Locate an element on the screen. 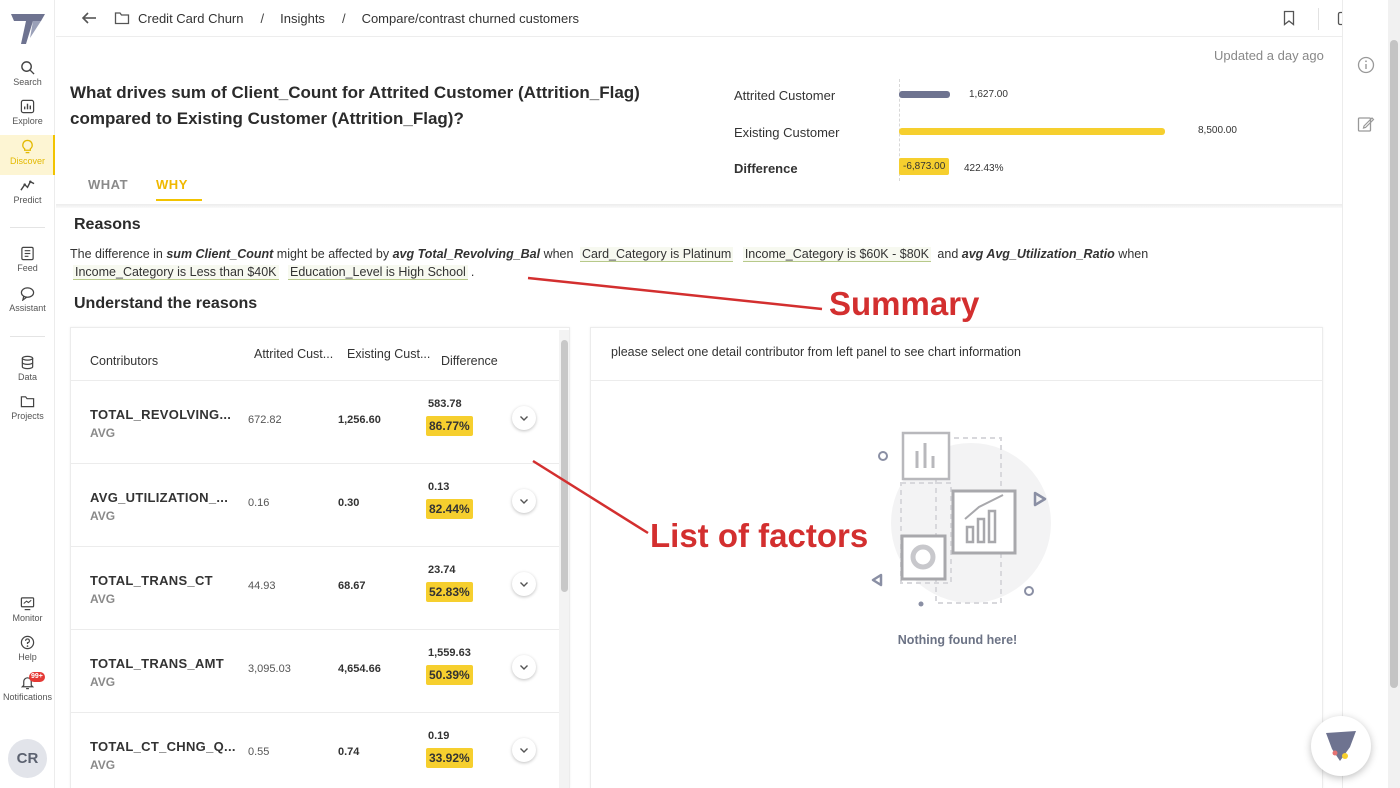 The width and height of the screenshot is (1400, 788). summary-text: and is located at coordinates (947, 254).